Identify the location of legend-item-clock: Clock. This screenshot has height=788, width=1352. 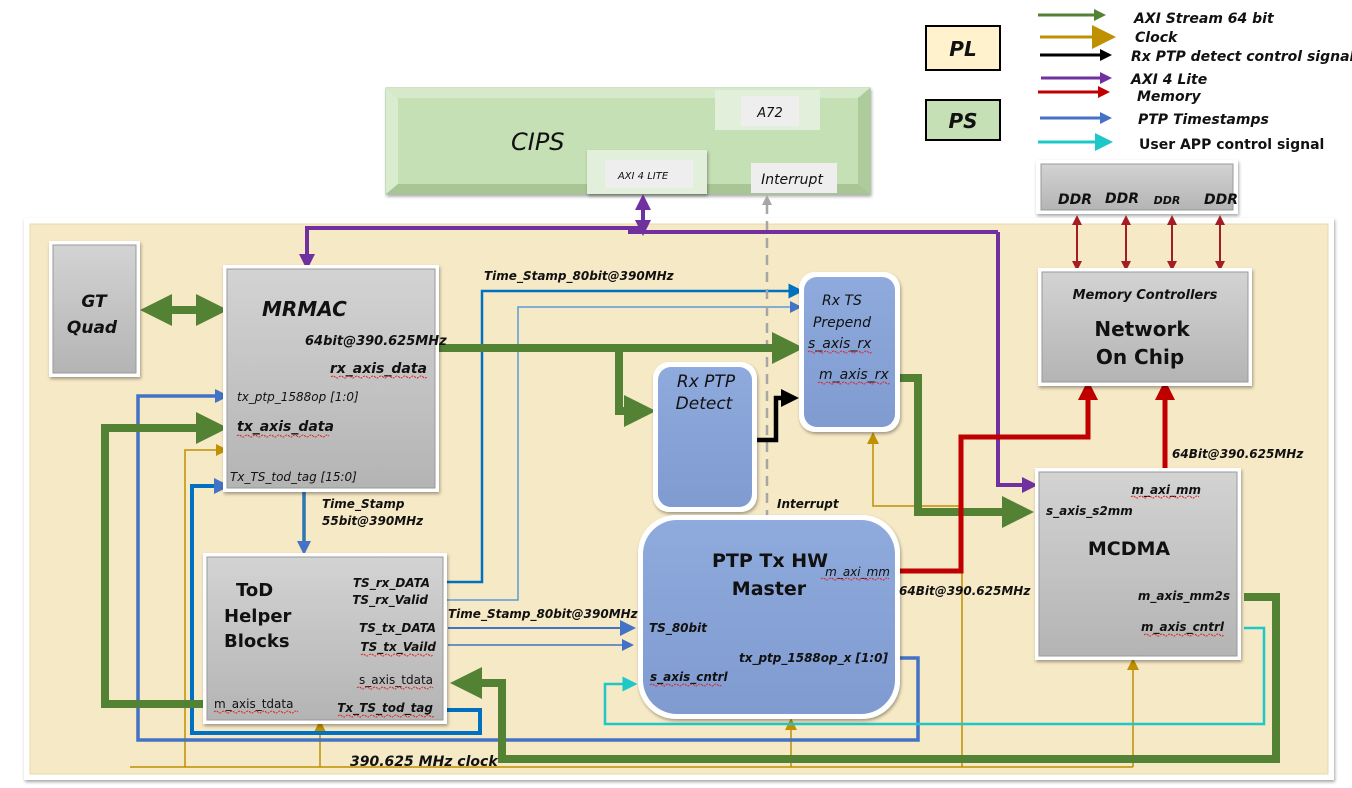
(1109, 37).